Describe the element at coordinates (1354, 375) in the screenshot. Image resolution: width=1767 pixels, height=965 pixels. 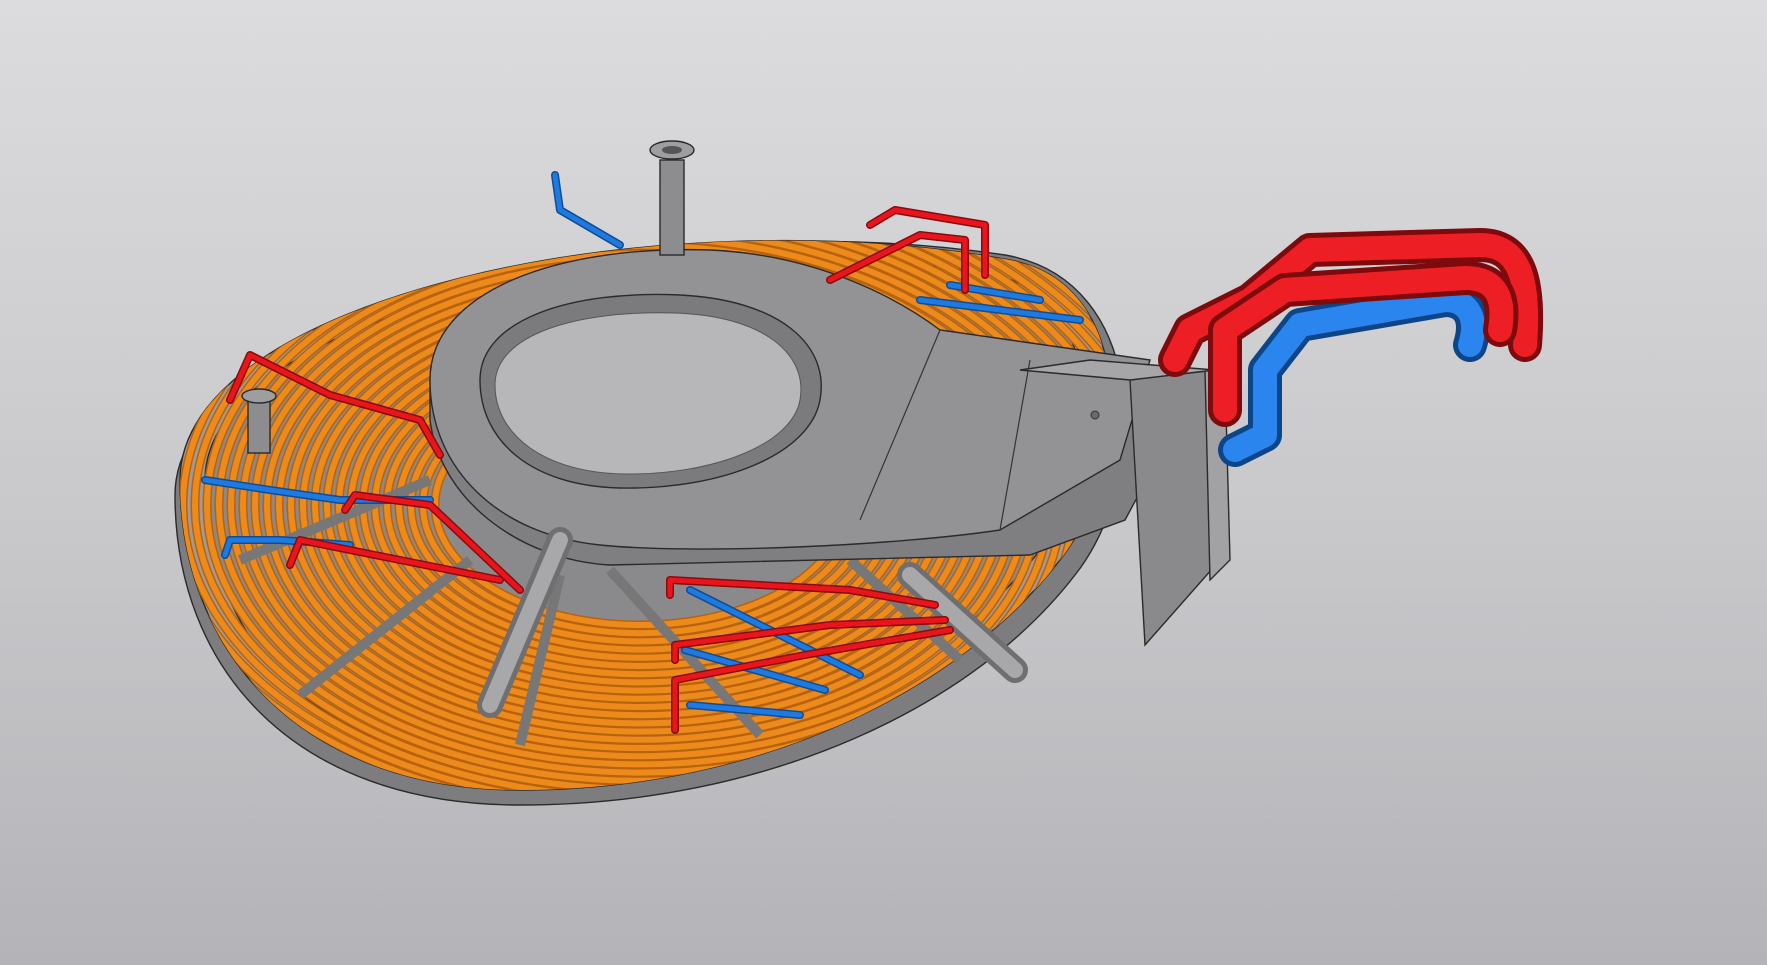
I see `cold-bus-pipe` at that location.